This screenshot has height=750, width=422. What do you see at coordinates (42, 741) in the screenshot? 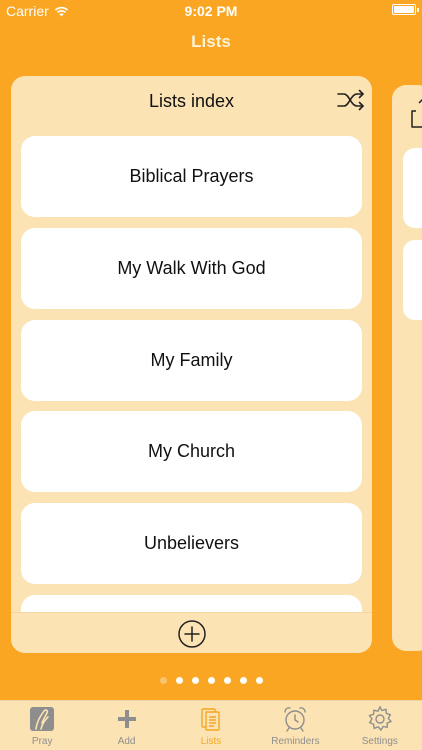
I see `tab-label: Pray` at bounding box center [42, 741].